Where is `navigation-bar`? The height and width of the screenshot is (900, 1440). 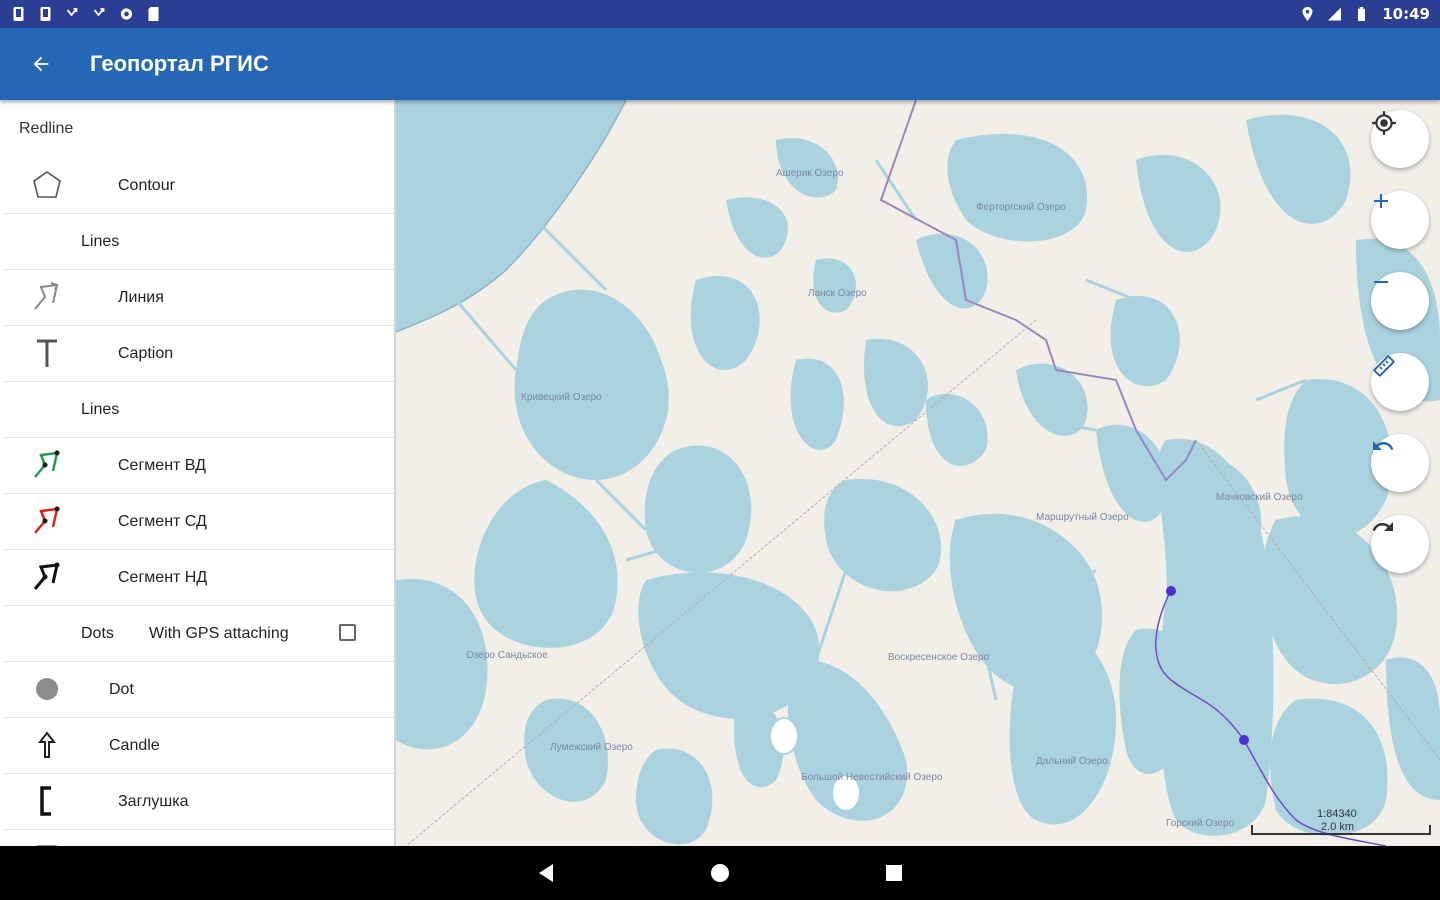 navigation-bar is located at coordinates (720, 873).